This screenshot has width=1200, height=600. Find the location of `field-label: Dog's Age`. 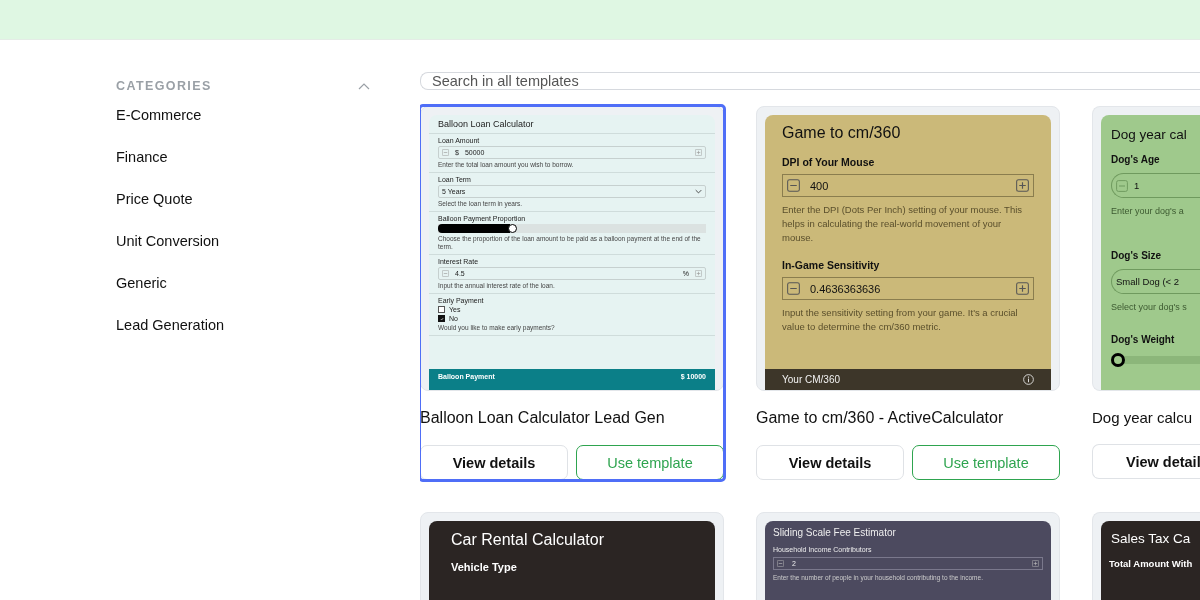

field-label: Dog's Age is located at coordinates (1136, 159).